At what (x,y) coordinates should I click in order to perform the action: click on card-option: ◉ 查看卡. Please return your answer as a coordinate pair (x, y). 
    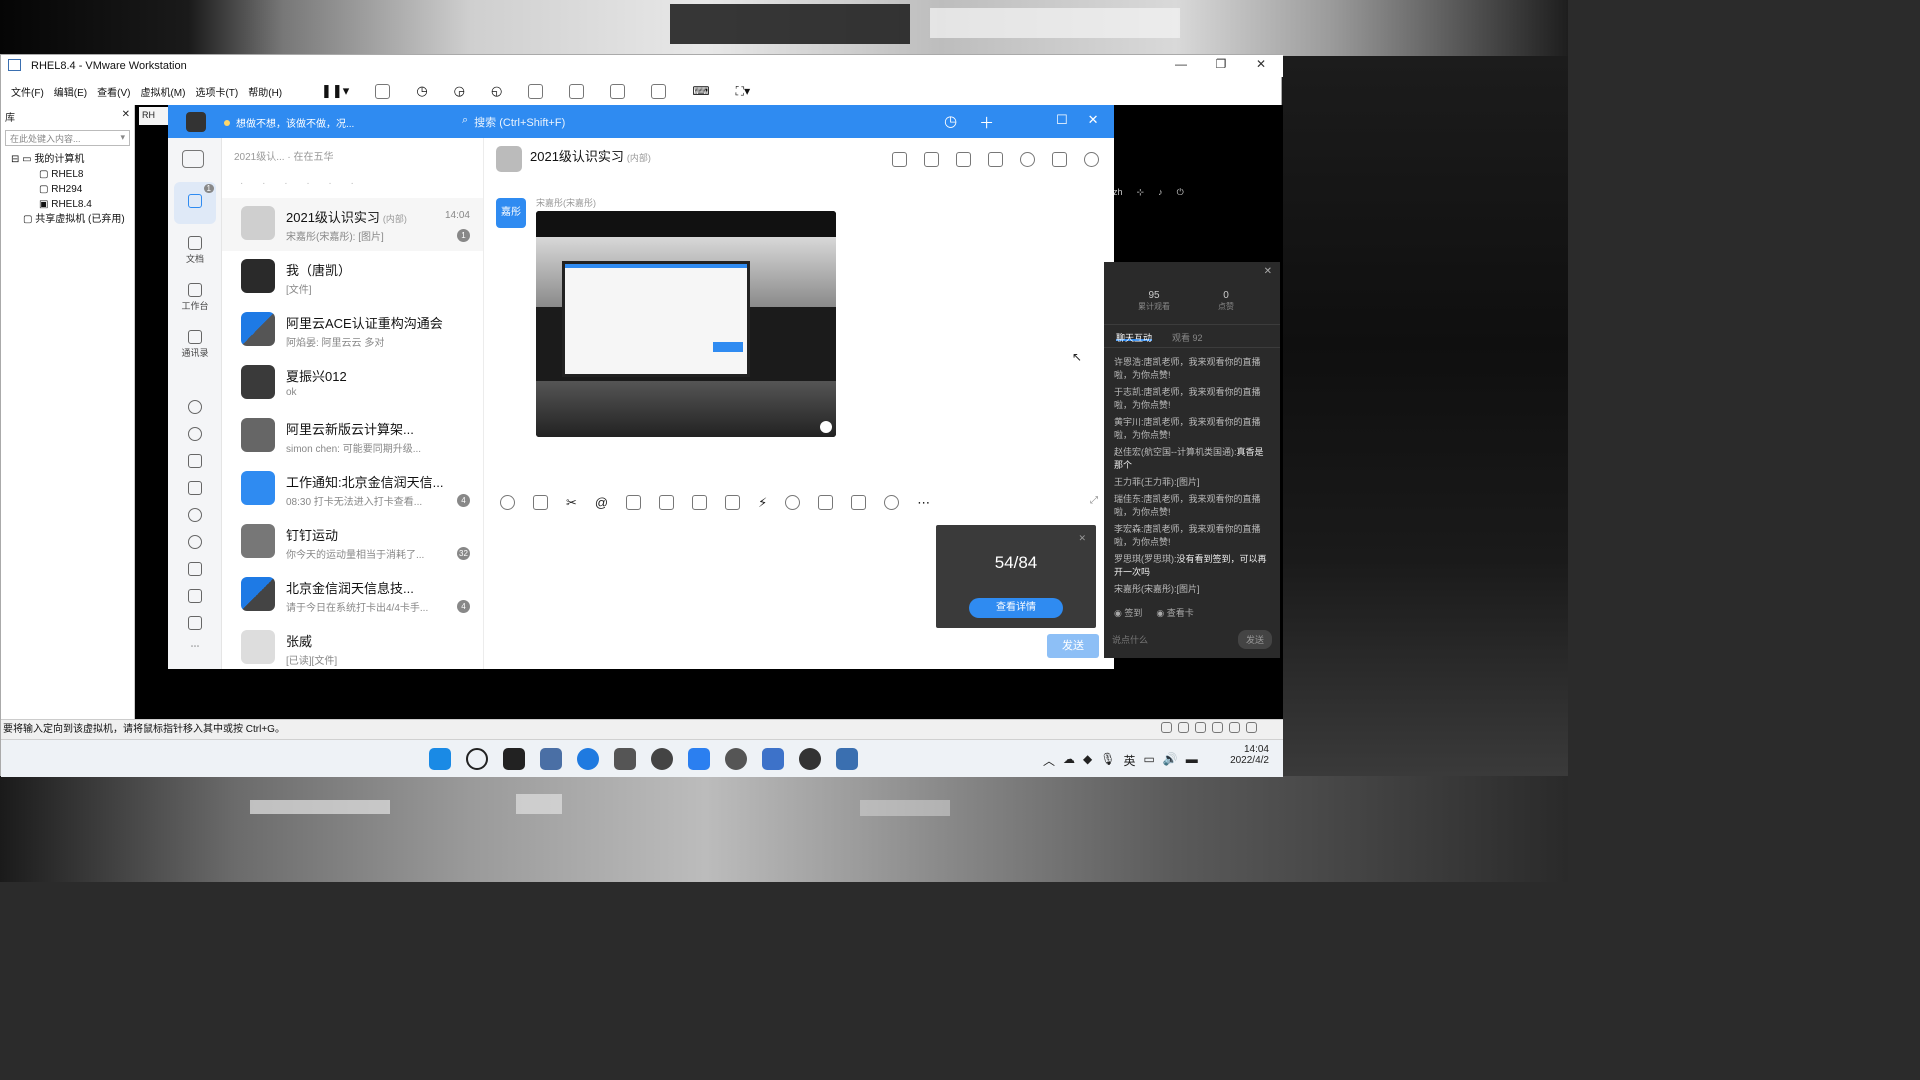
    Looking at the image, I should click on (1174, 612).